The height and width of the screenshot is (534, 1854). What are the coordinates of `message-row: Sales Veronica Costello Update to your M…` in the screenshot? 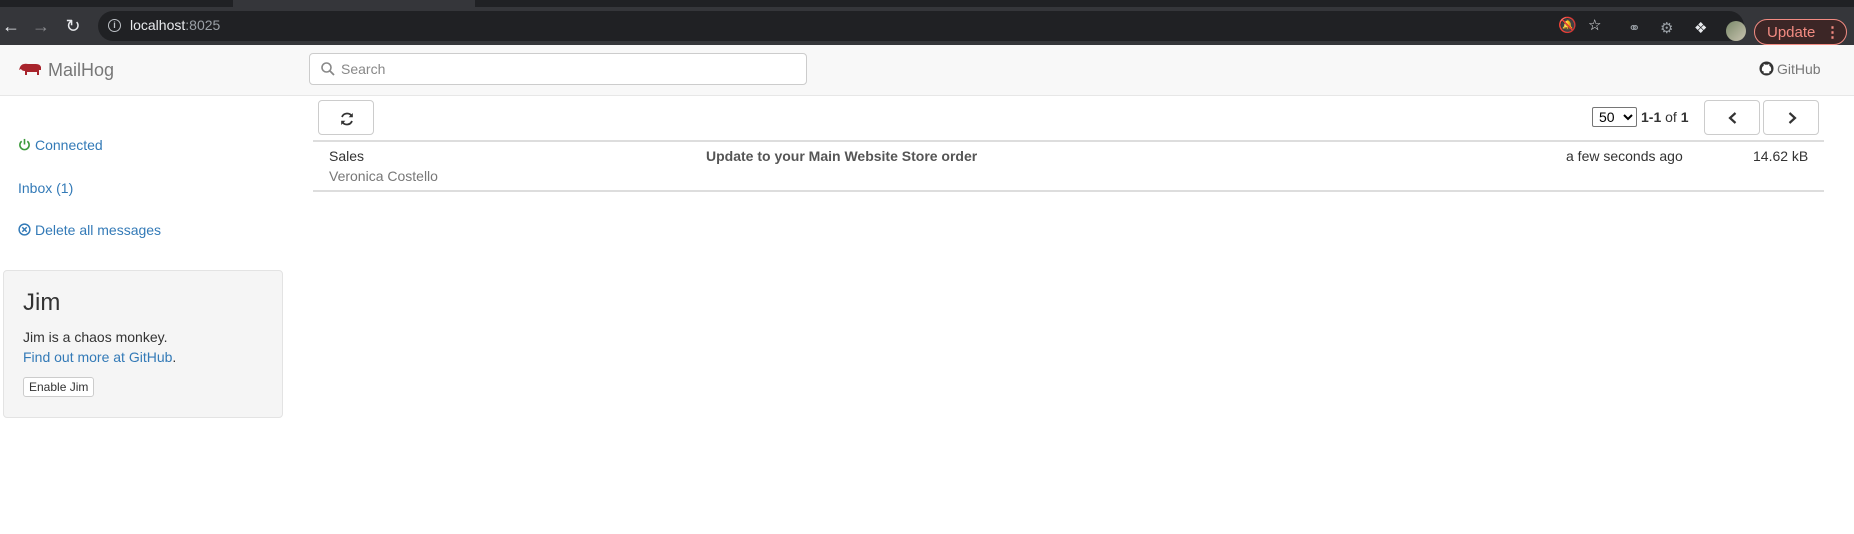 It's located at (1068, 167).